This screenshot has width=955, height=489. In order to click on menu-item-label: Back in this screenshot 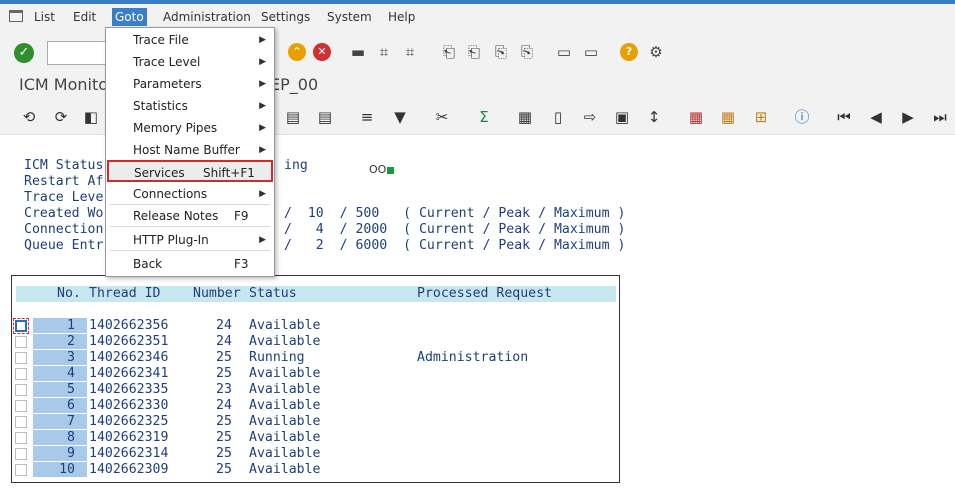, I will do `click(148, 264)`.